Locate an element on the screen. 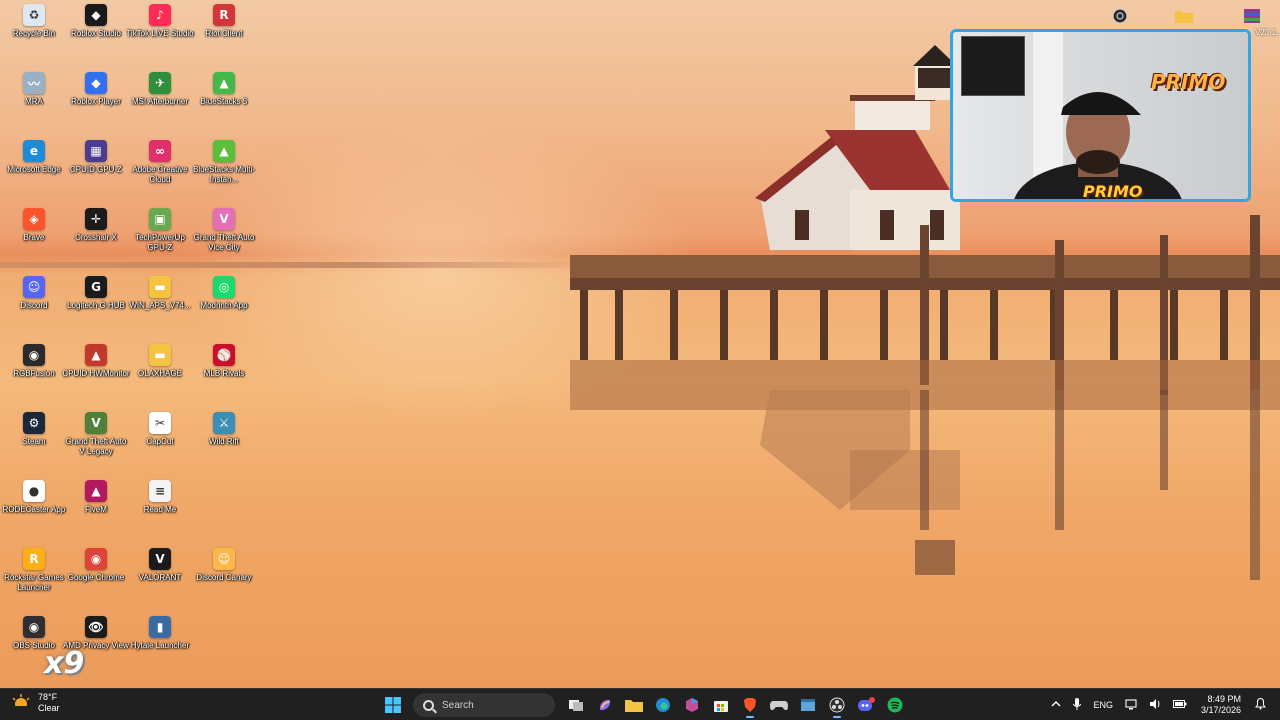 The image size is (1280, 720). volume-icon is located at coordinates (1155, 705).